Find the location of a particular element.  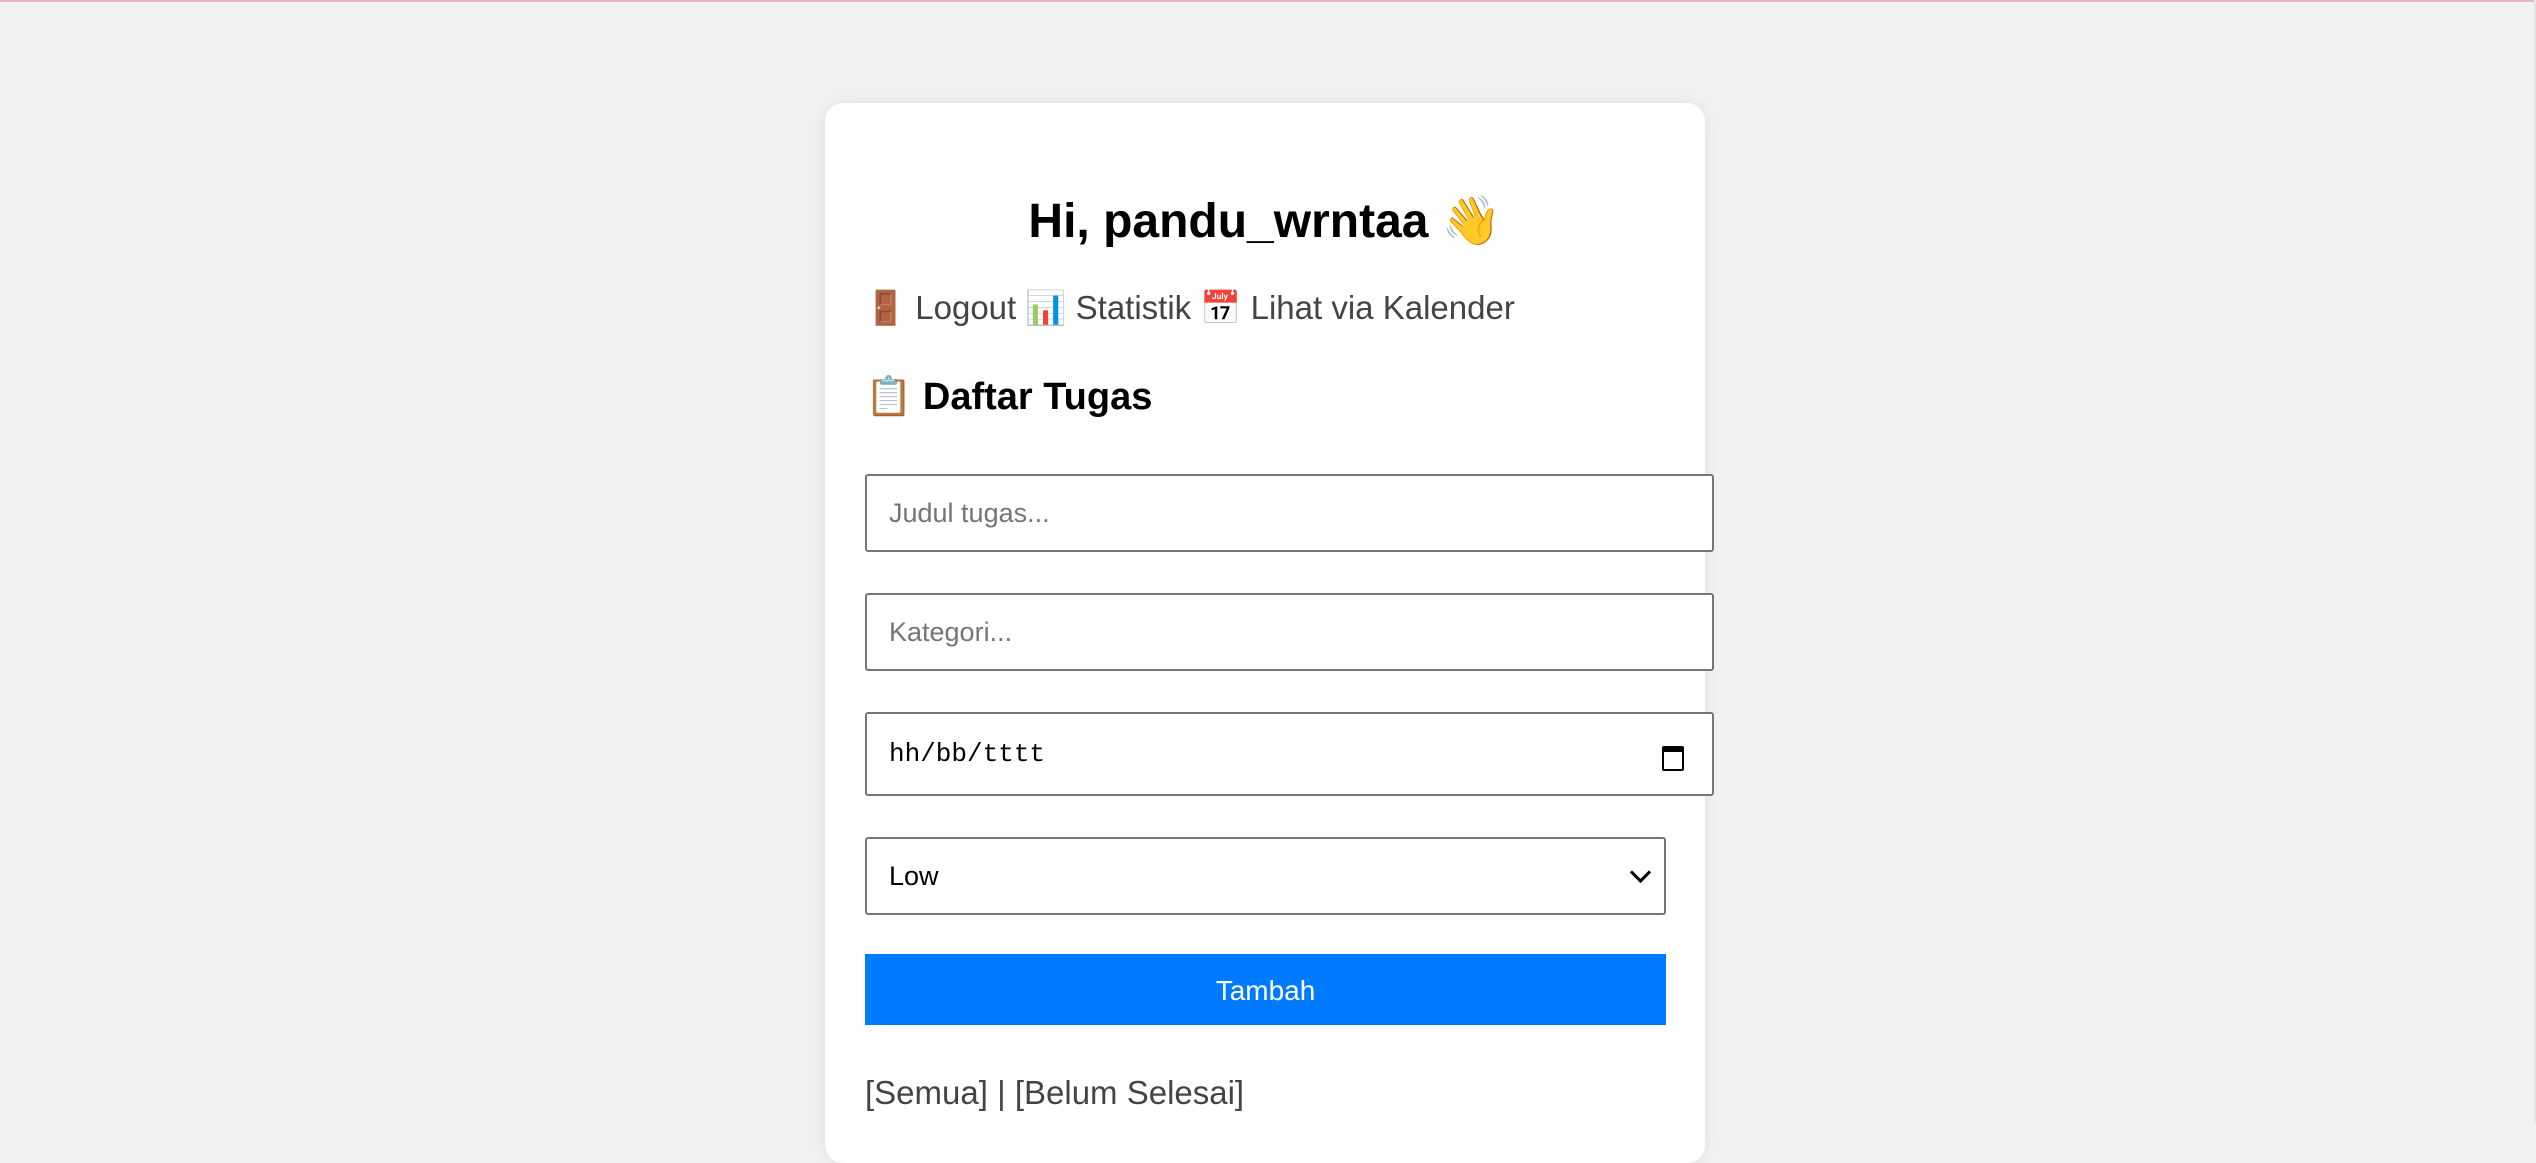

task-filters: [Semua] | [Belum Selesai] is located at coordinates (1054, 1093).